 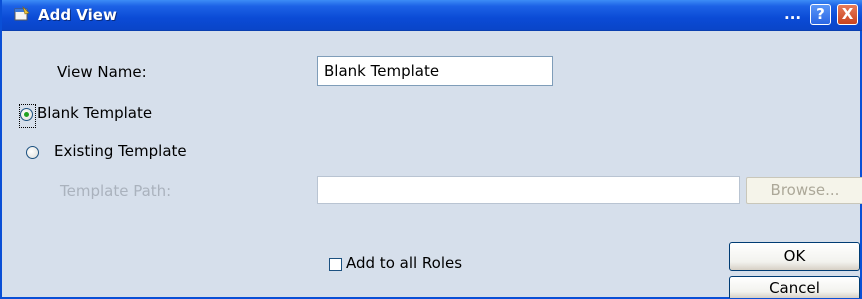 What do you see at coordinates (794, 256) in the screenshot?
I see `ok-button: OK` at bounding box center [794, 256].